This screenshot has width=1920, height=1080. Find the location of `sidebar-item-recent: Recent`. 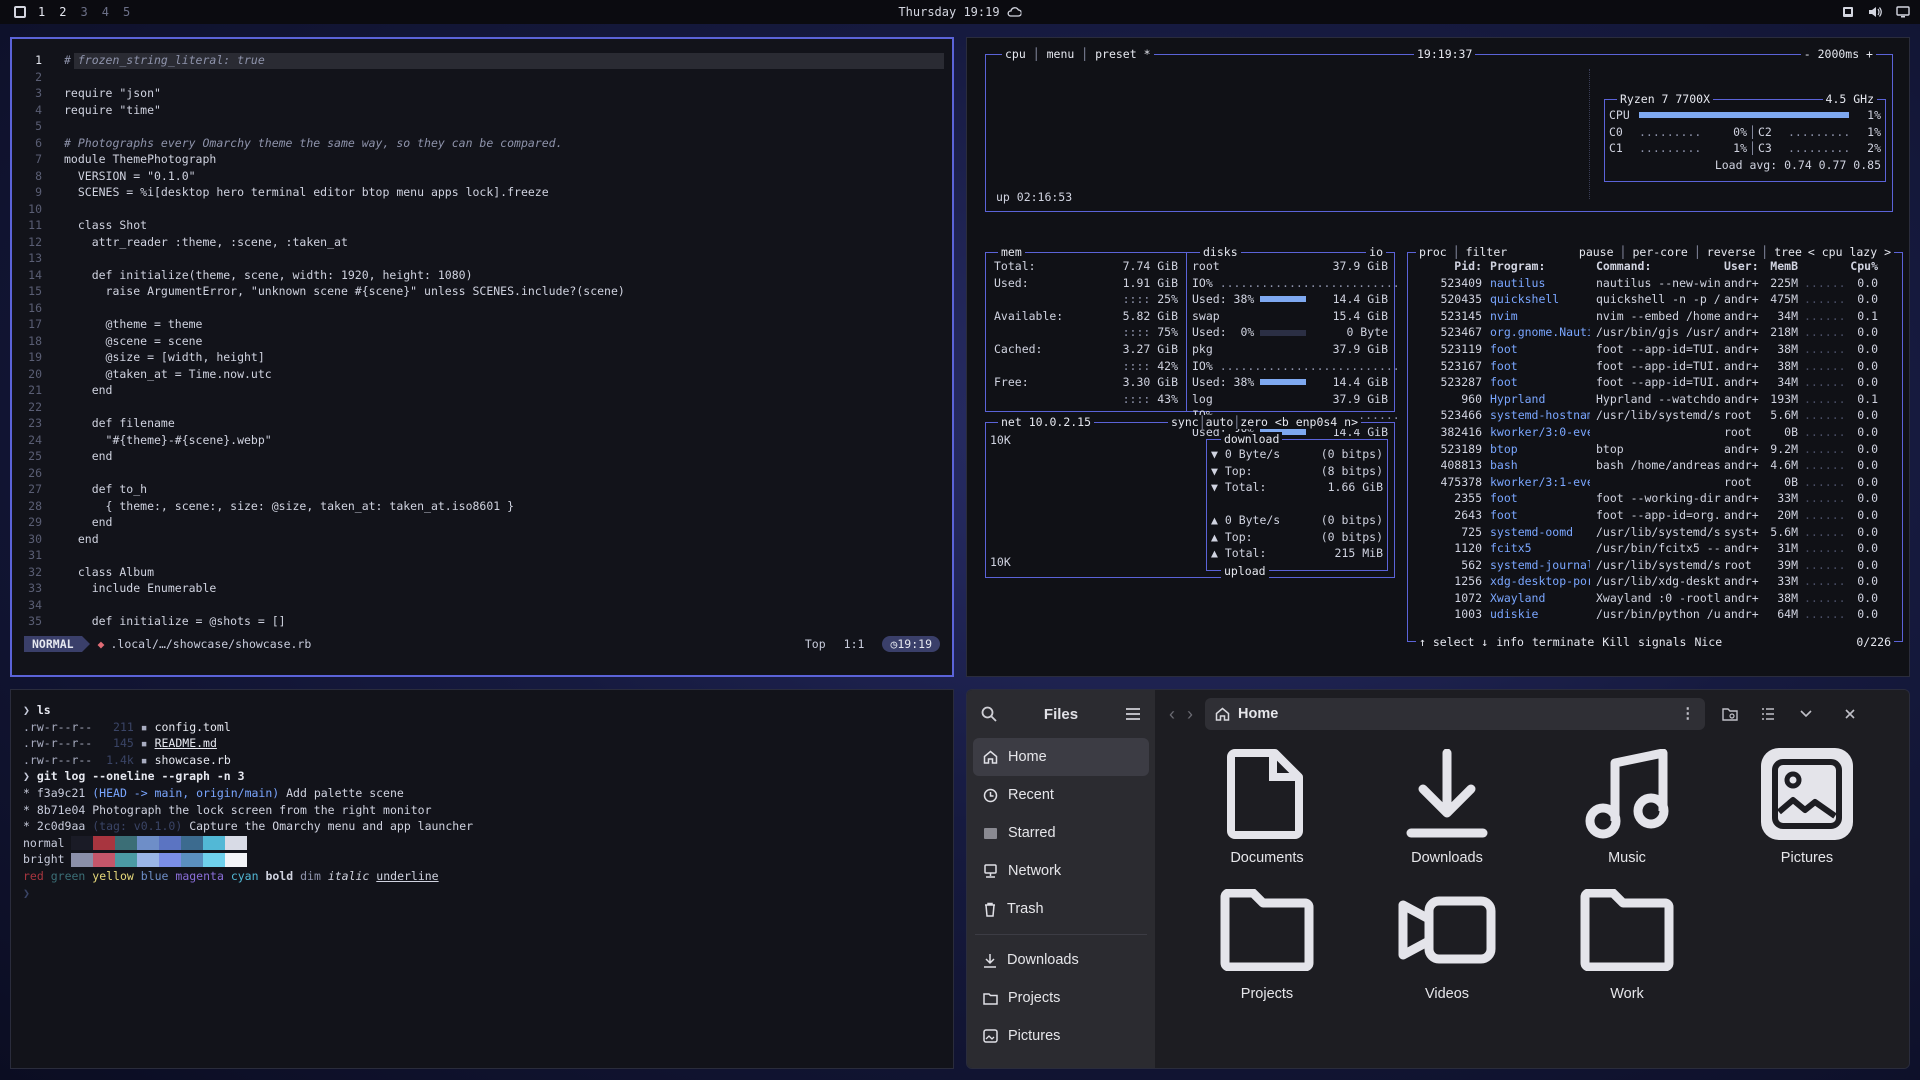

sidebar-item-recent: Recent is located at coordinates (1061, 795).